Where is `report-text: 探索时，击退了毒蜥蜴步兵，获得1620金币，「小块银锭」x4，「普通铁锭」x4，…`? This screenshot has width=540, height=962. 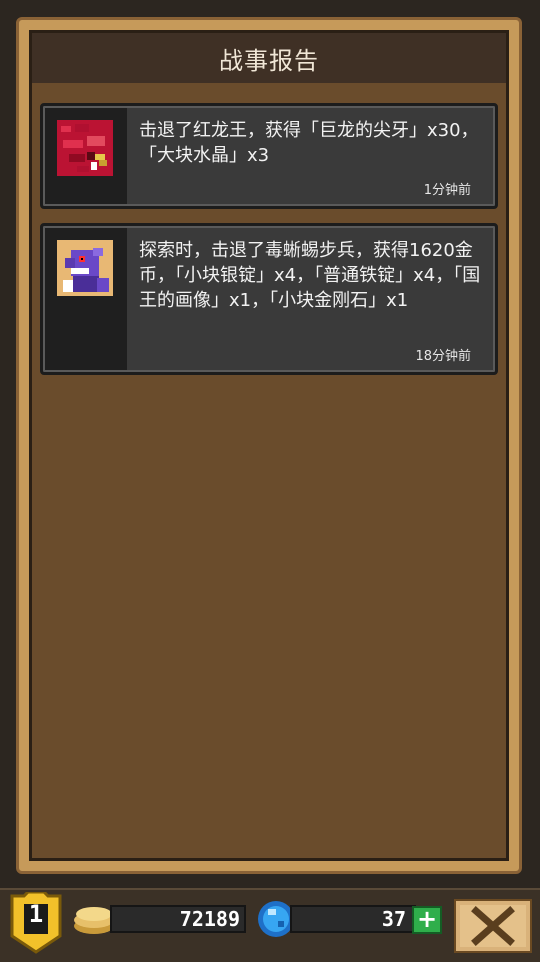
report-text: 探索时，击退了毒蜥蜴步兵，获得1620金币，「小块银锭」x4，「普通铁锭」x4，… is located at coordinates (310, 275).